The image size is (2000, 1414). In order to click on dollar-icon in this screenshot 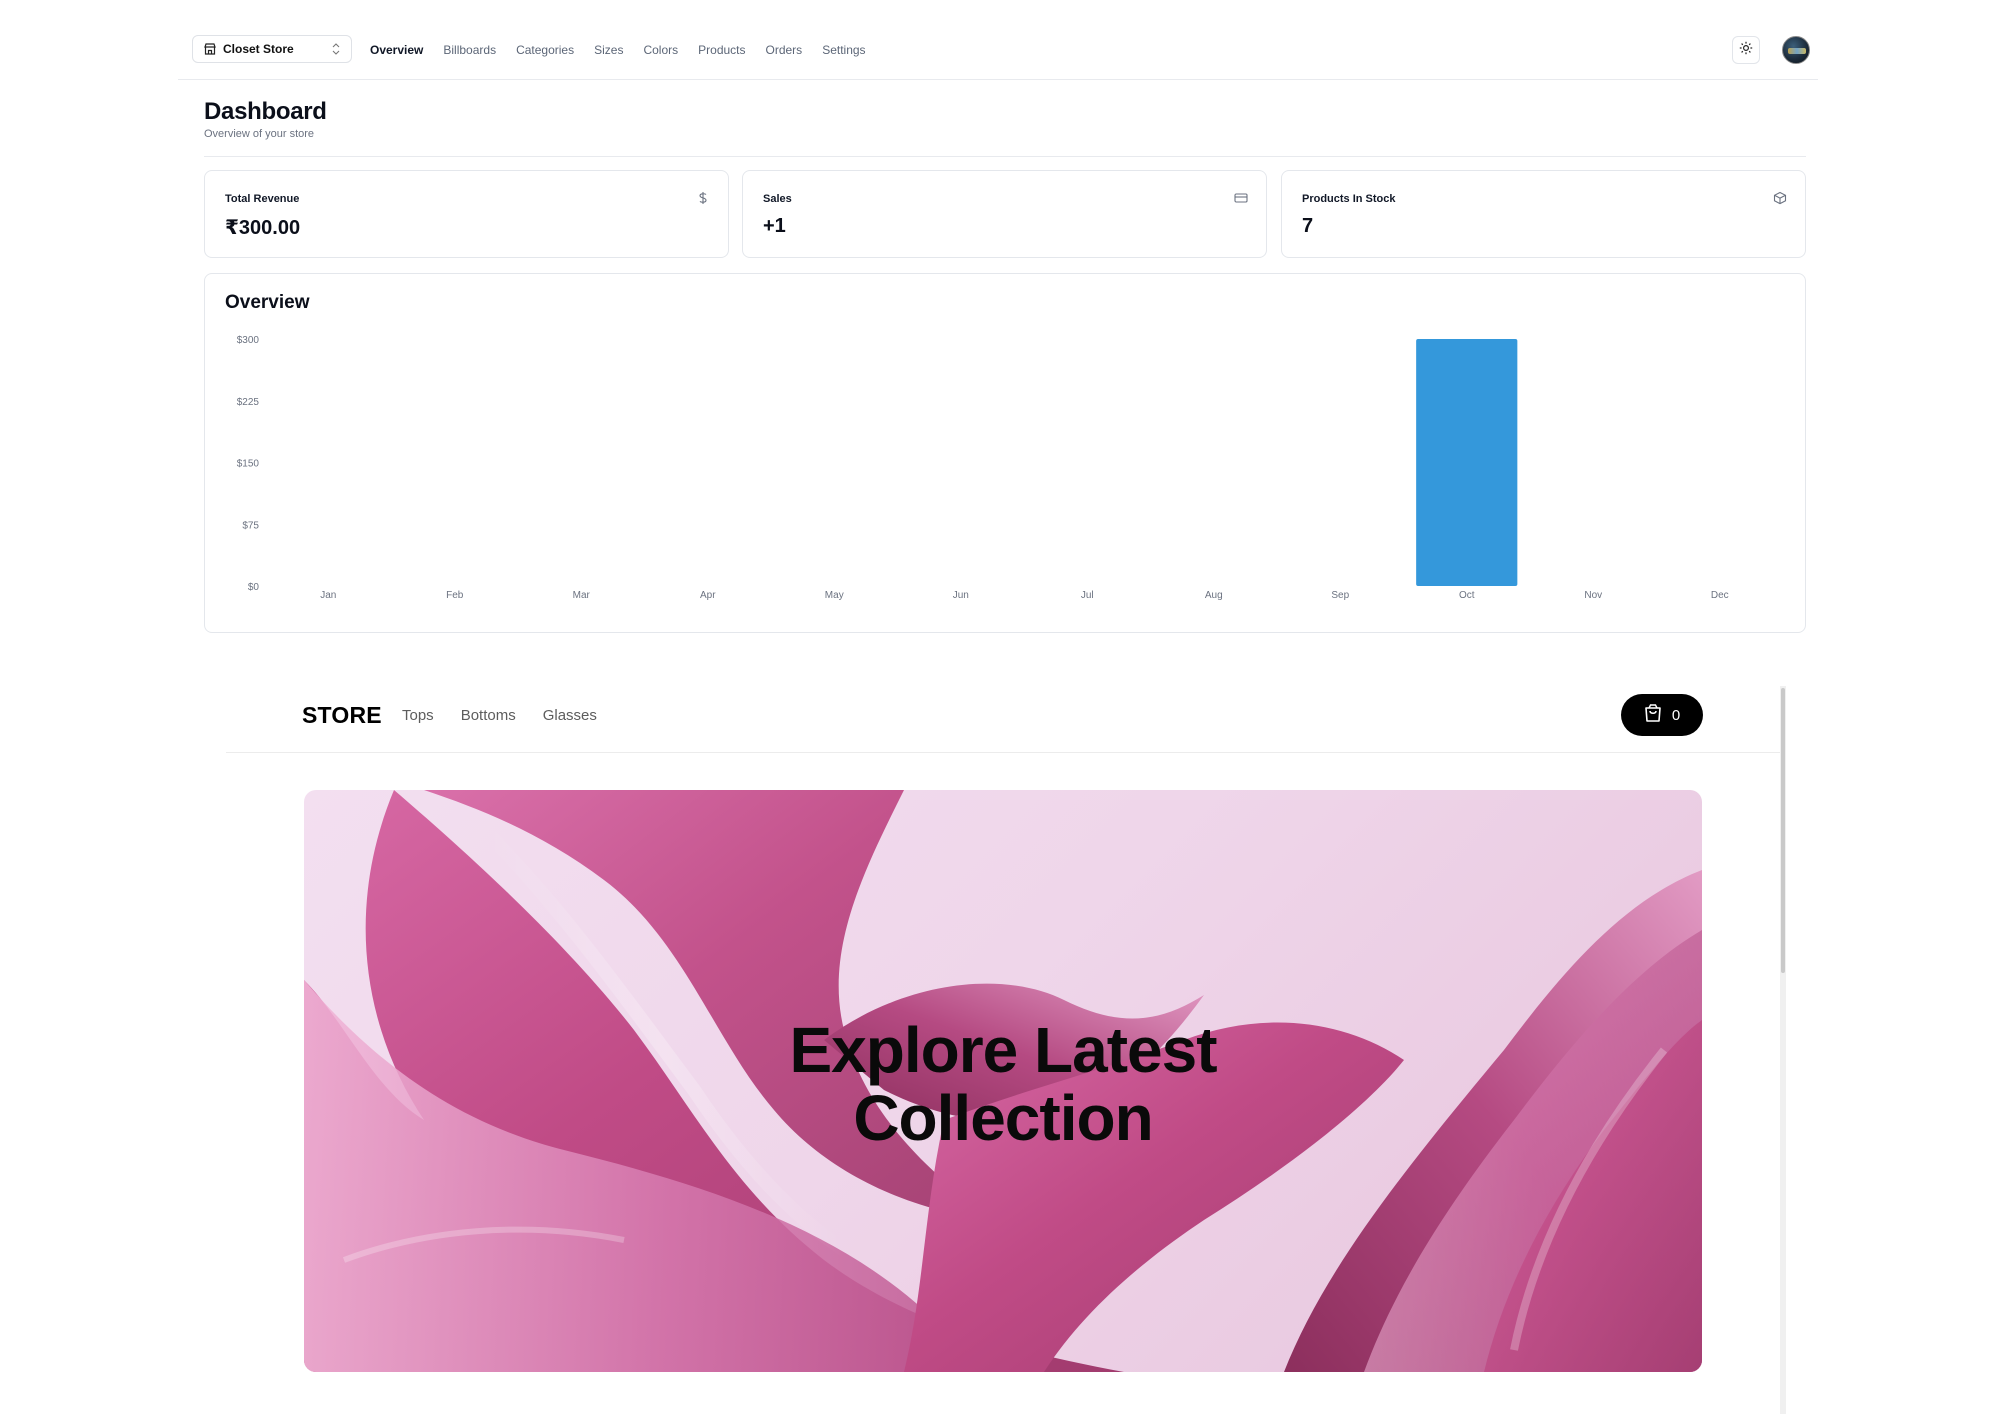, I will do `click(703, 198)`.